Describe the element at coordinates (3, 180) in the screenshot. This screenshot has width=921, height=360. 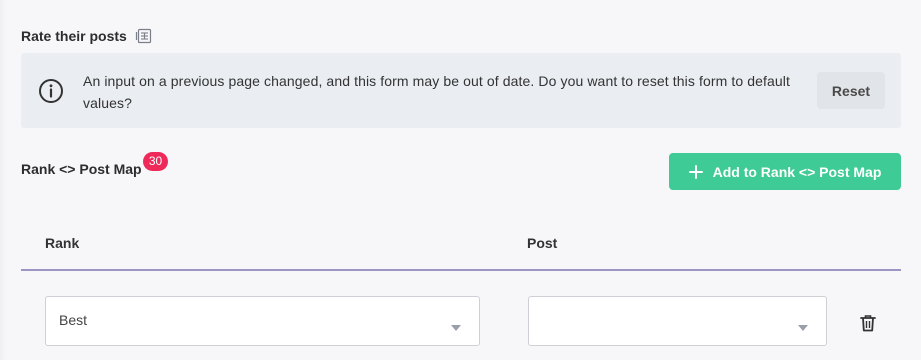
I see `edge-shade` at that location.